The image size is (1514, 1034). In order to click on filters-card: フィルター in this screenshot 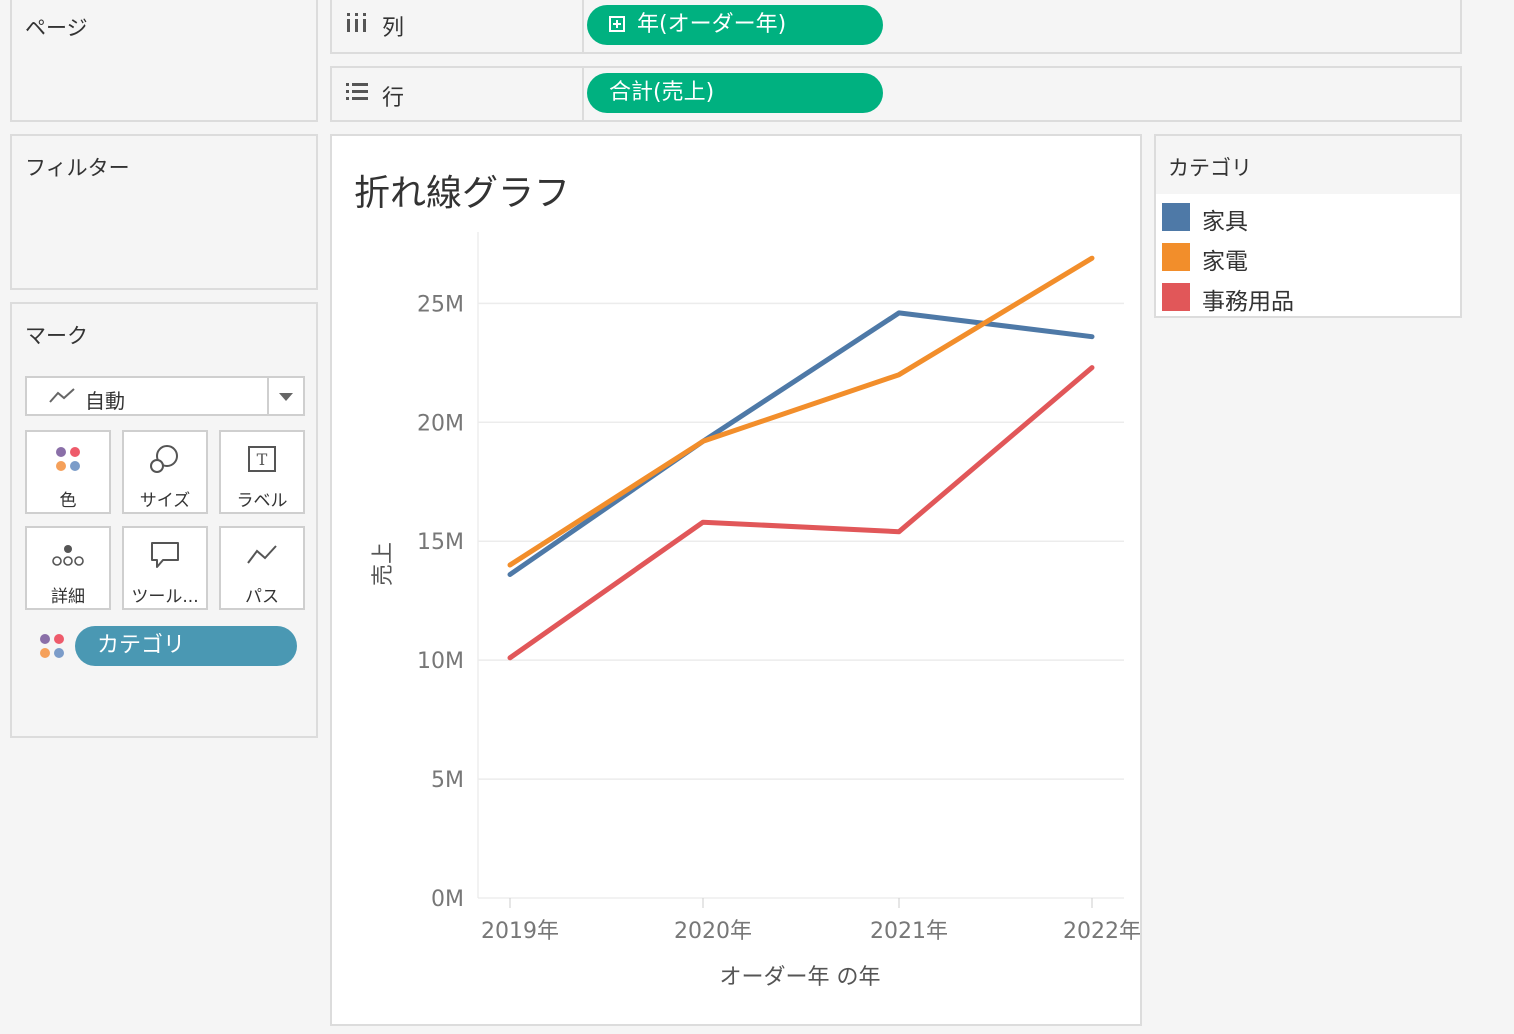, I will do `click(164, 212)`.